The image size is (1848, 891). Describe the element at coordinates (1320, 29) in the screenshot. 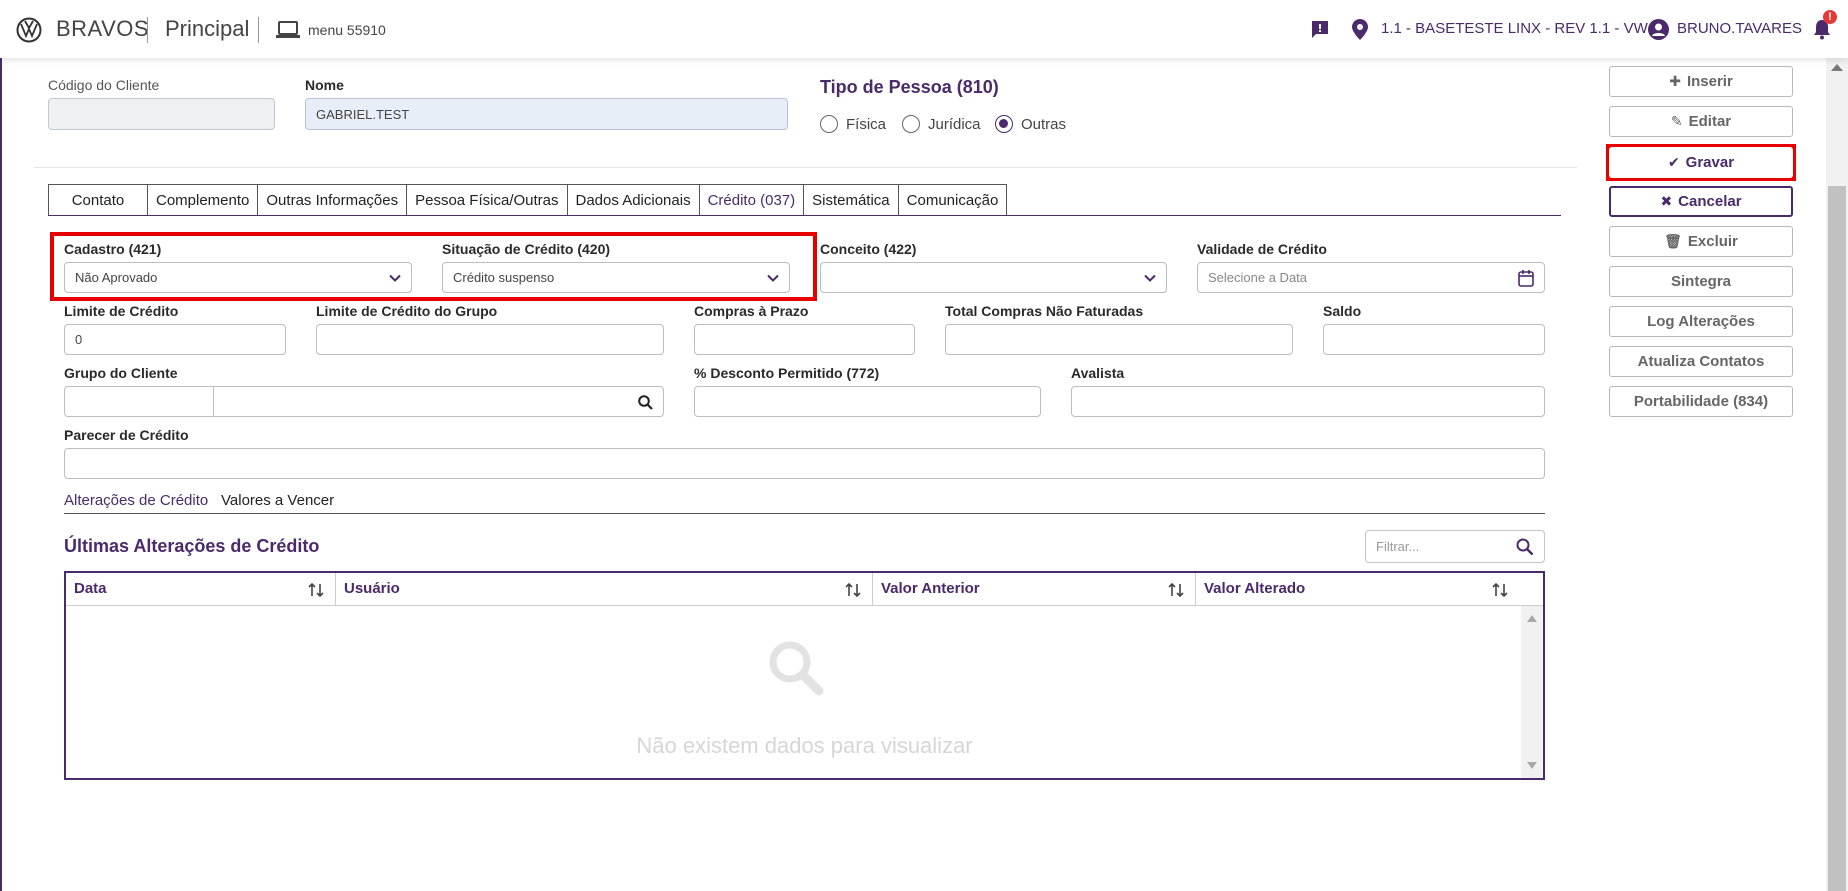

I see `feedback-icon` at that location.